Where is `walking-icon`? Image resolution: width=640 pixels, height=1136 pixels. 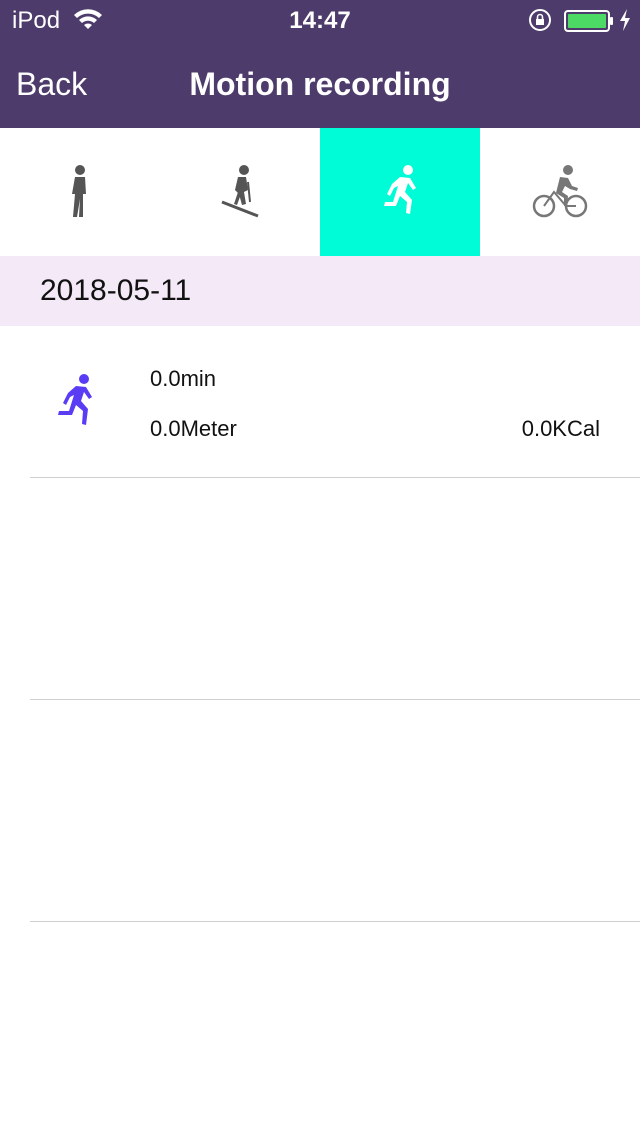 walking-icon is located at coordinates (79, 191).